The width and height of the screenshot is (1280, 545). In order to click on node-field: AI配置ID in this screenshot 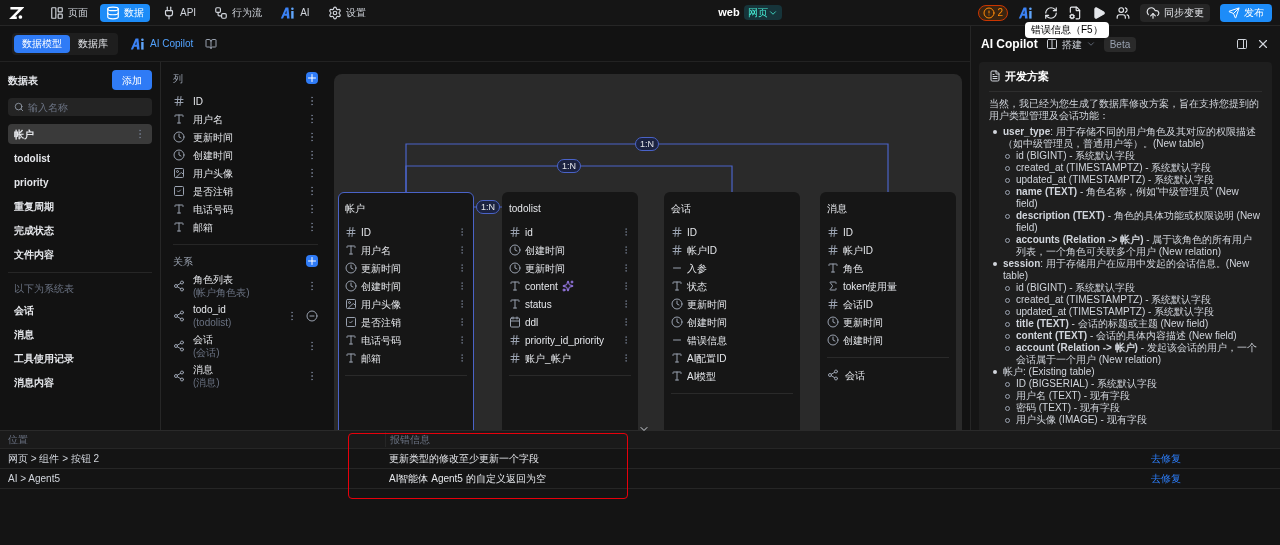, I will do `click(732, 358)`.